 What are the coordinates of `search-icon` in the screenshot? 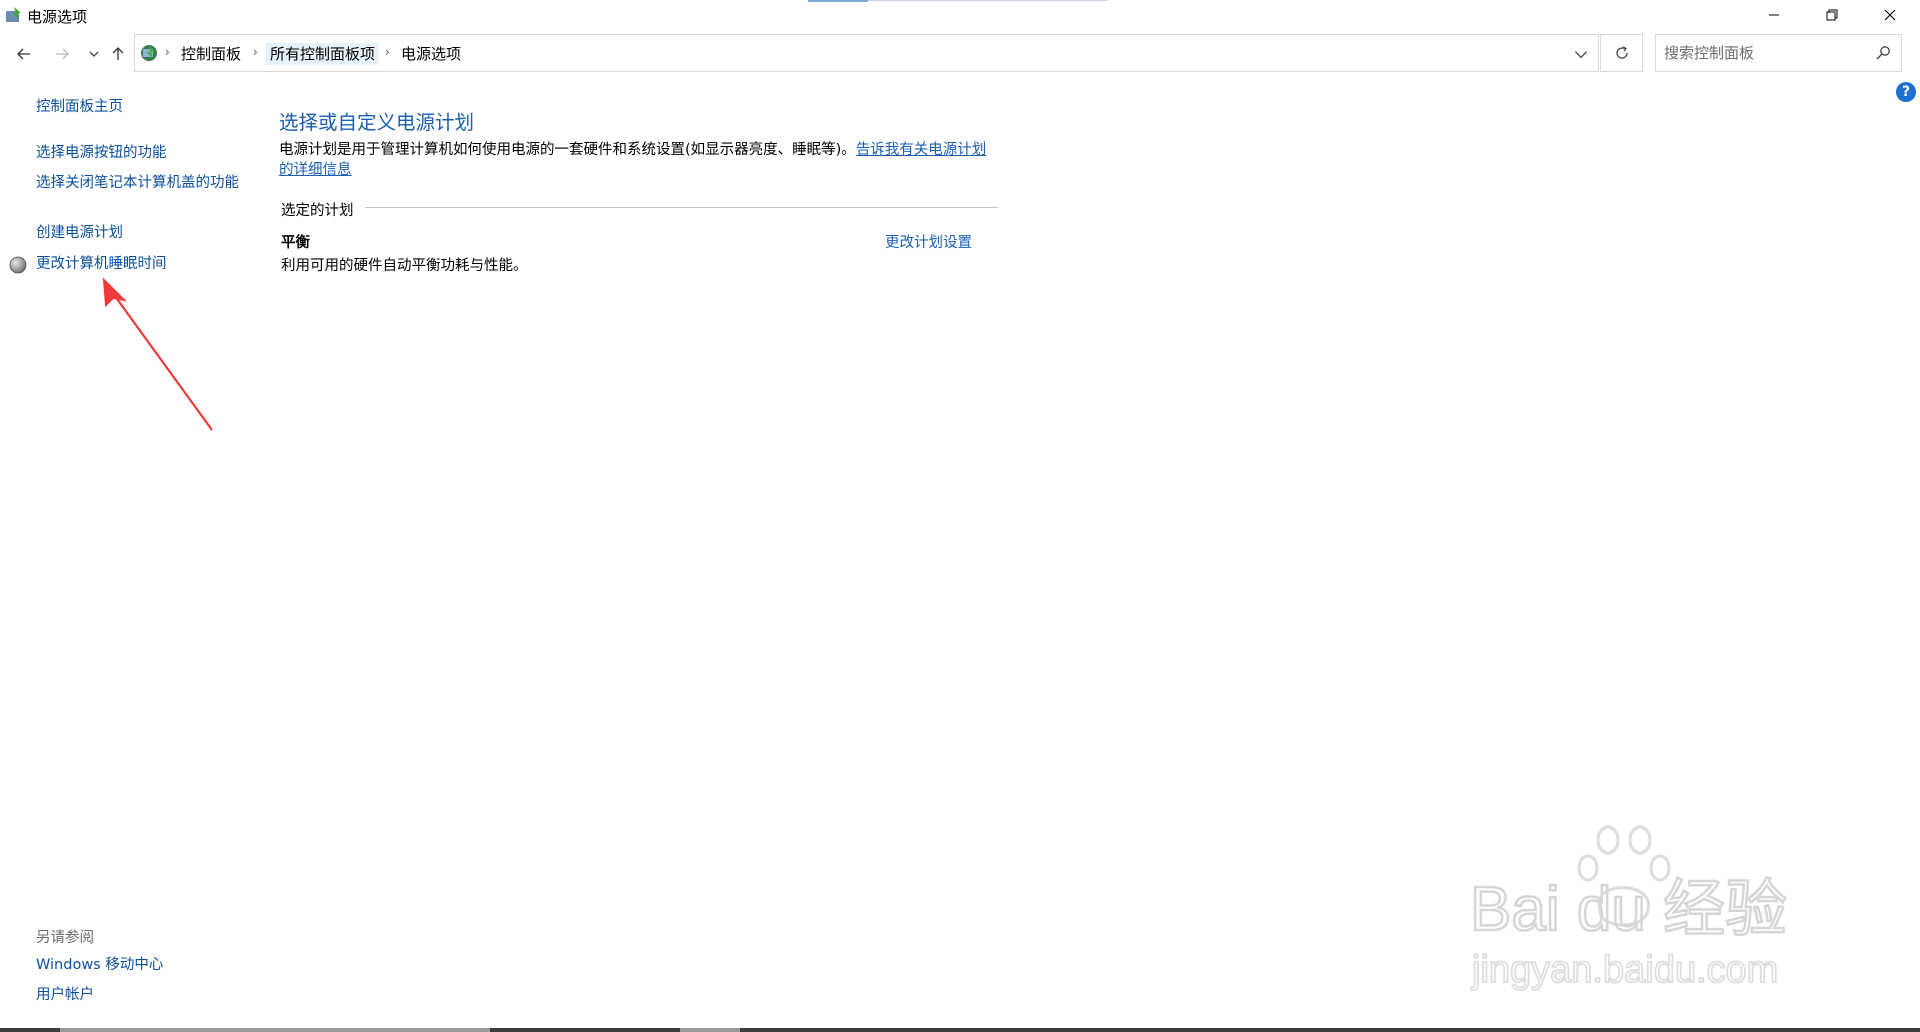 It's located at (1883, 53).